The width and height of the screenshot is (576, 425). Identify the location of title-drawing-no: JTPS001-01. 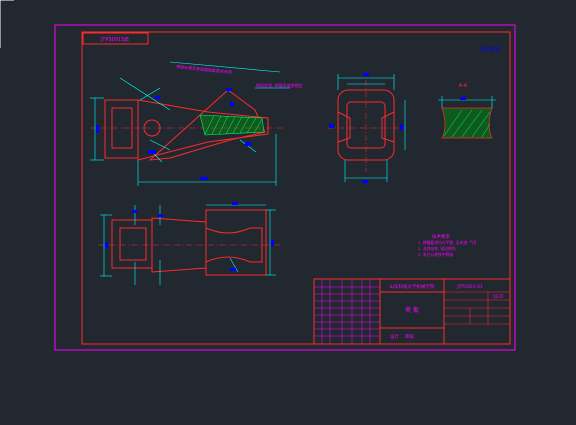
(469, 287).